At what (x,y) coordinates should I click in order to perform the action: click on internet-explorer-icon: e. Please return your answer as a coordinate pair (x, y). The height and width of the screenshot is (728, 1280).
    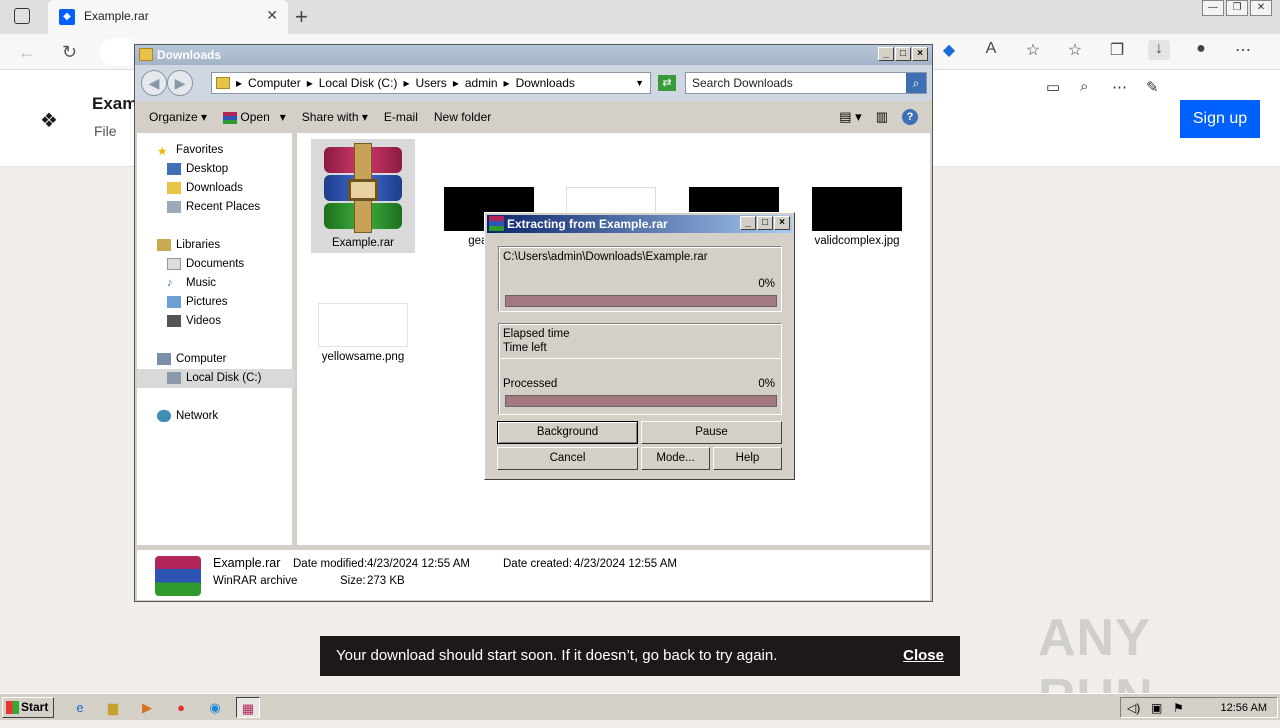
    Looking at the image, I should click on (80, 707).